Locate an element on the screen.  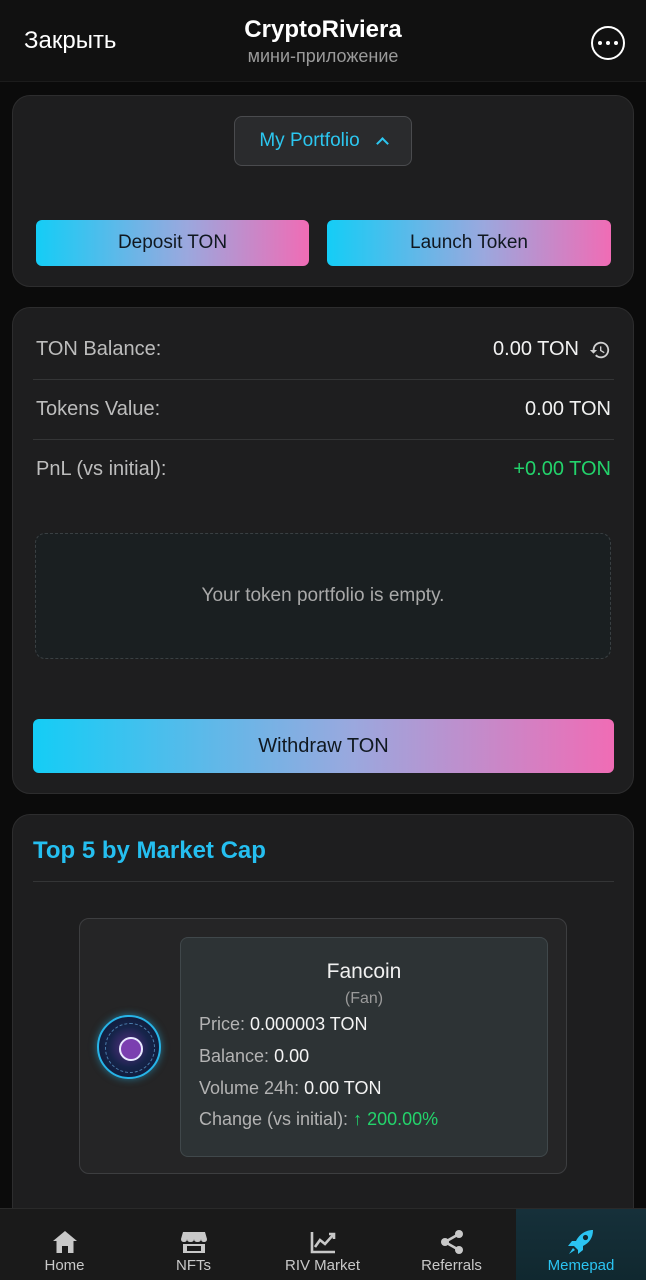
tokens-value-label: Tokens Value: is located at coordinates (98, 409).